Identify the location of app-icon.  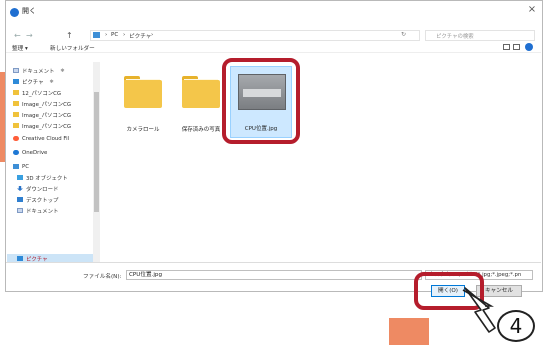
(14, 12).